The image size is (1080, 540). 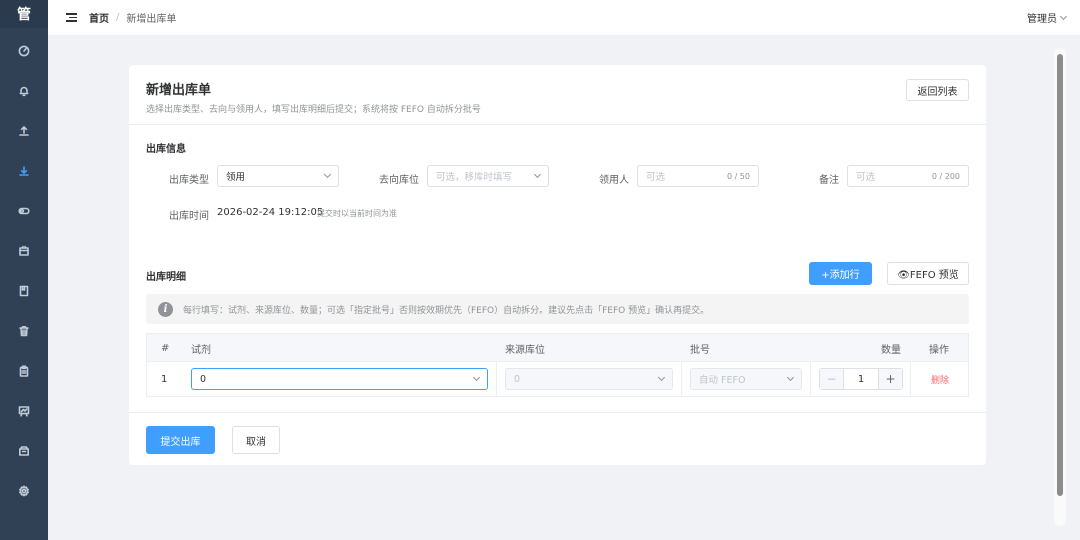 What do you see at coordinates (890, 379) in the screenshot?
I see `quantity-increase-button: +` at bounding box center [890, 379].